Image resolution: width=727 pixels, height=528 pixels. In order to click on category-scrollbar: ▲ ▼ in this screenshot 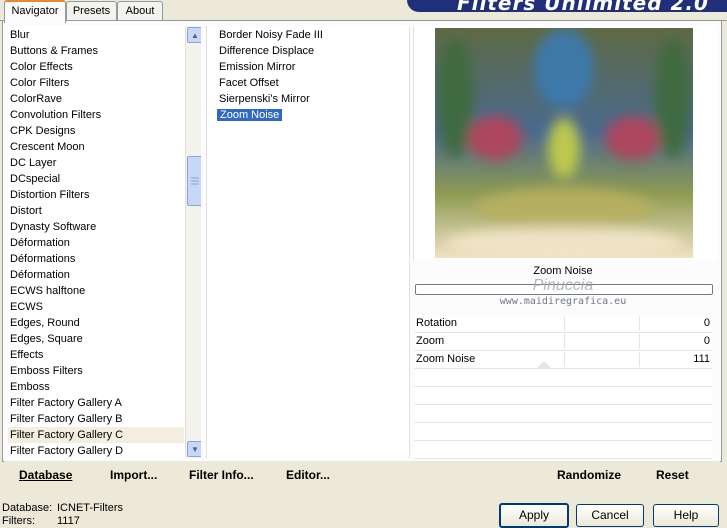, I will do `click(193, 242)`.